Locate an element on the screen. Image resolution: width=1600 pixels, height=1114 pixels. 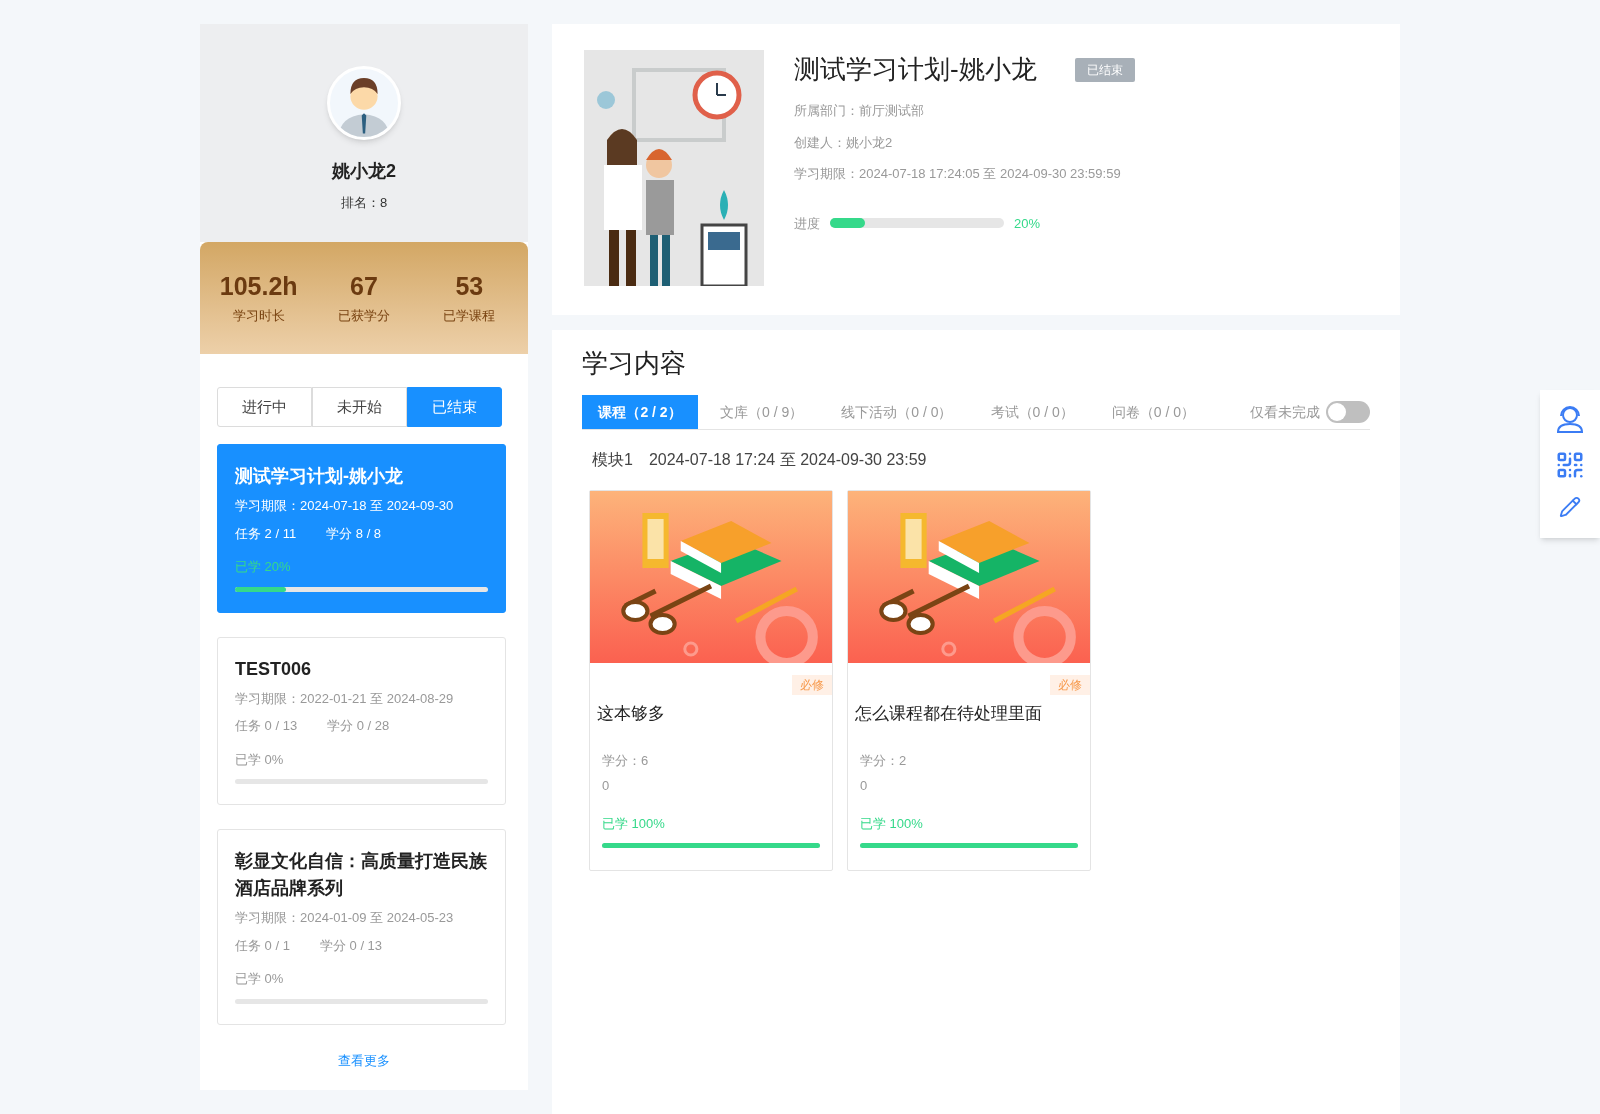
content-tab: 文库（0 / 9） is located at coordinates (762, 412).